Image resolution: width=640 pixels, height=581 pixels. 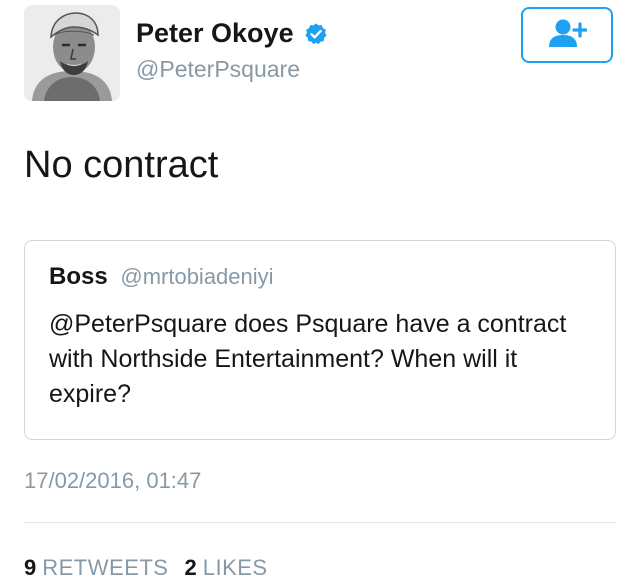 I want to click on follow-button, so click(x=567, y=35).